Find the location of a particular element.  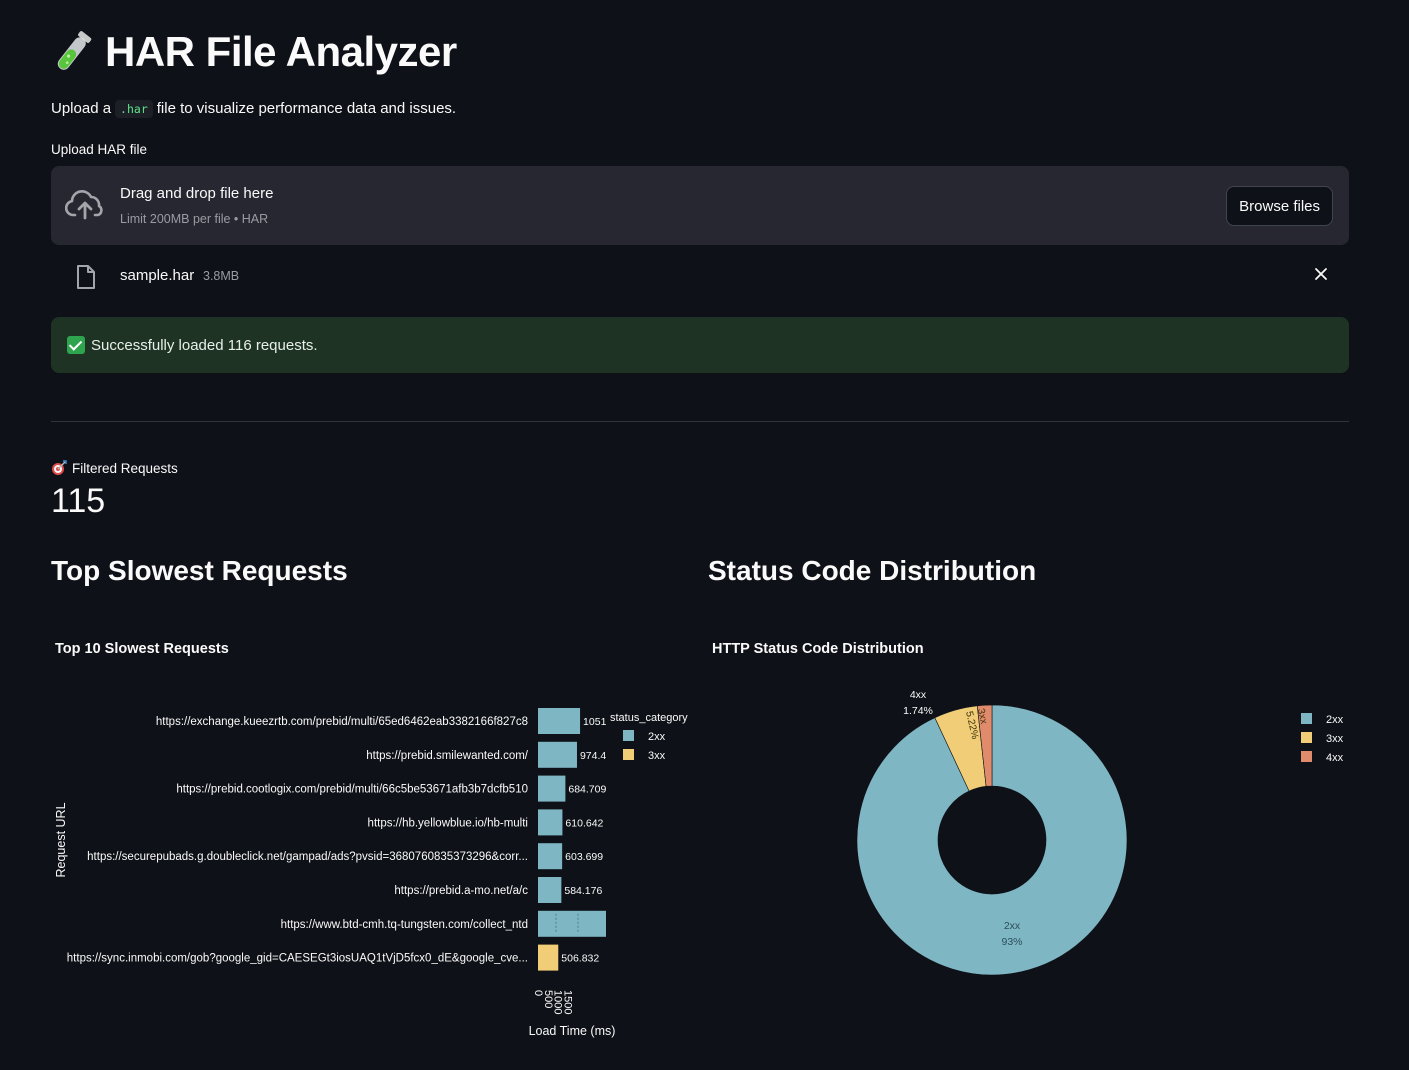

label-clip is located at coordinates (608, 840).